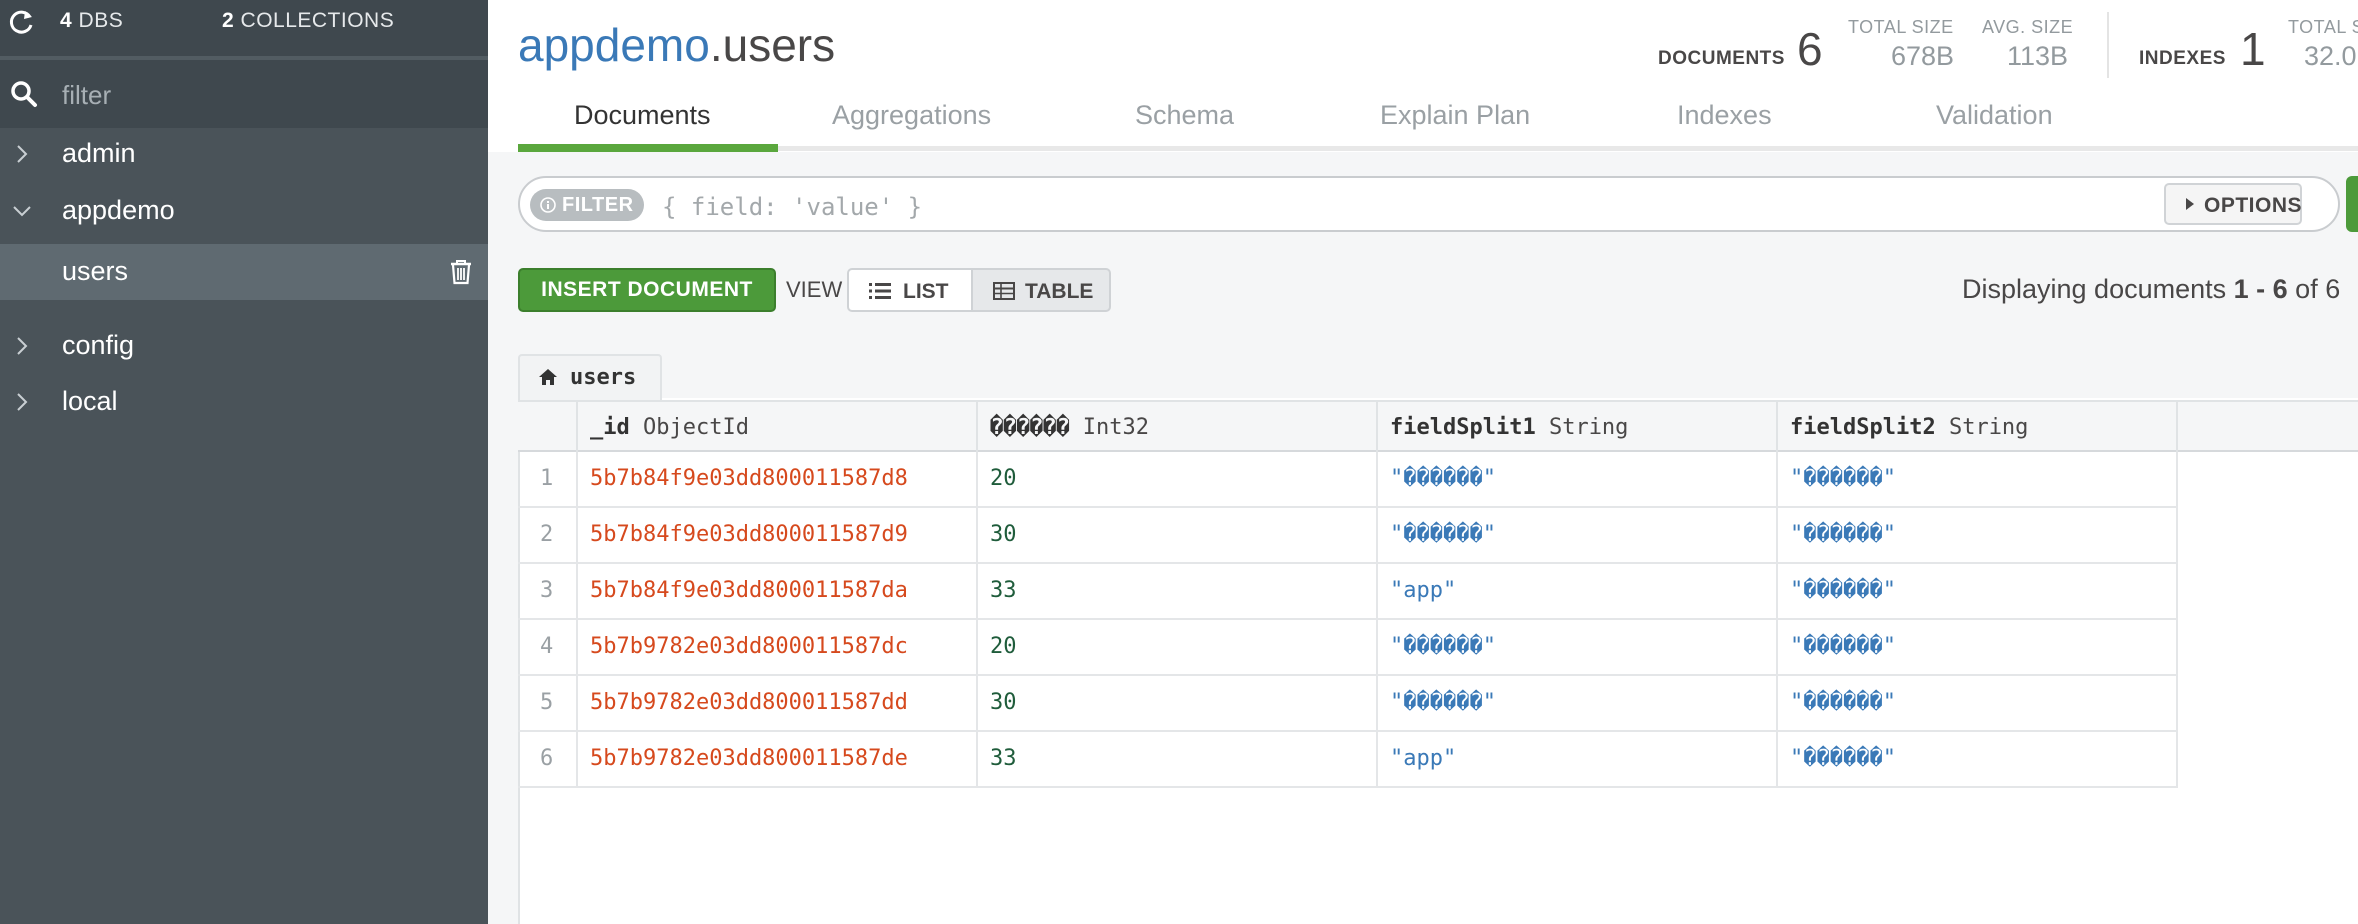  What do you see at coordinates (647, 290) in the screenshot?
I see `insert-document-button: INSERT DOCUMENT` at bounding box center [647, 290].